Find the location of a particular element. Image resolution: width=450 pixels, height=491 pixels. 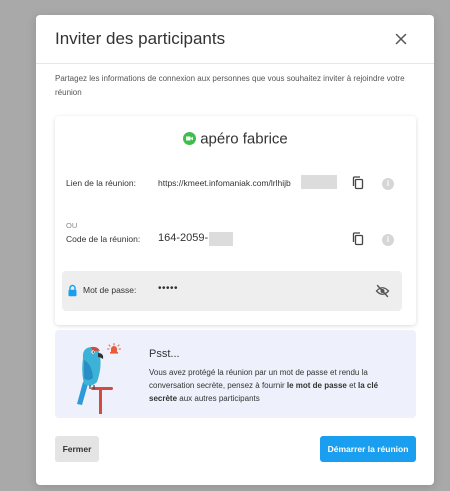

psst-text-part: aux autres participants is located at coordinates (218, 398).